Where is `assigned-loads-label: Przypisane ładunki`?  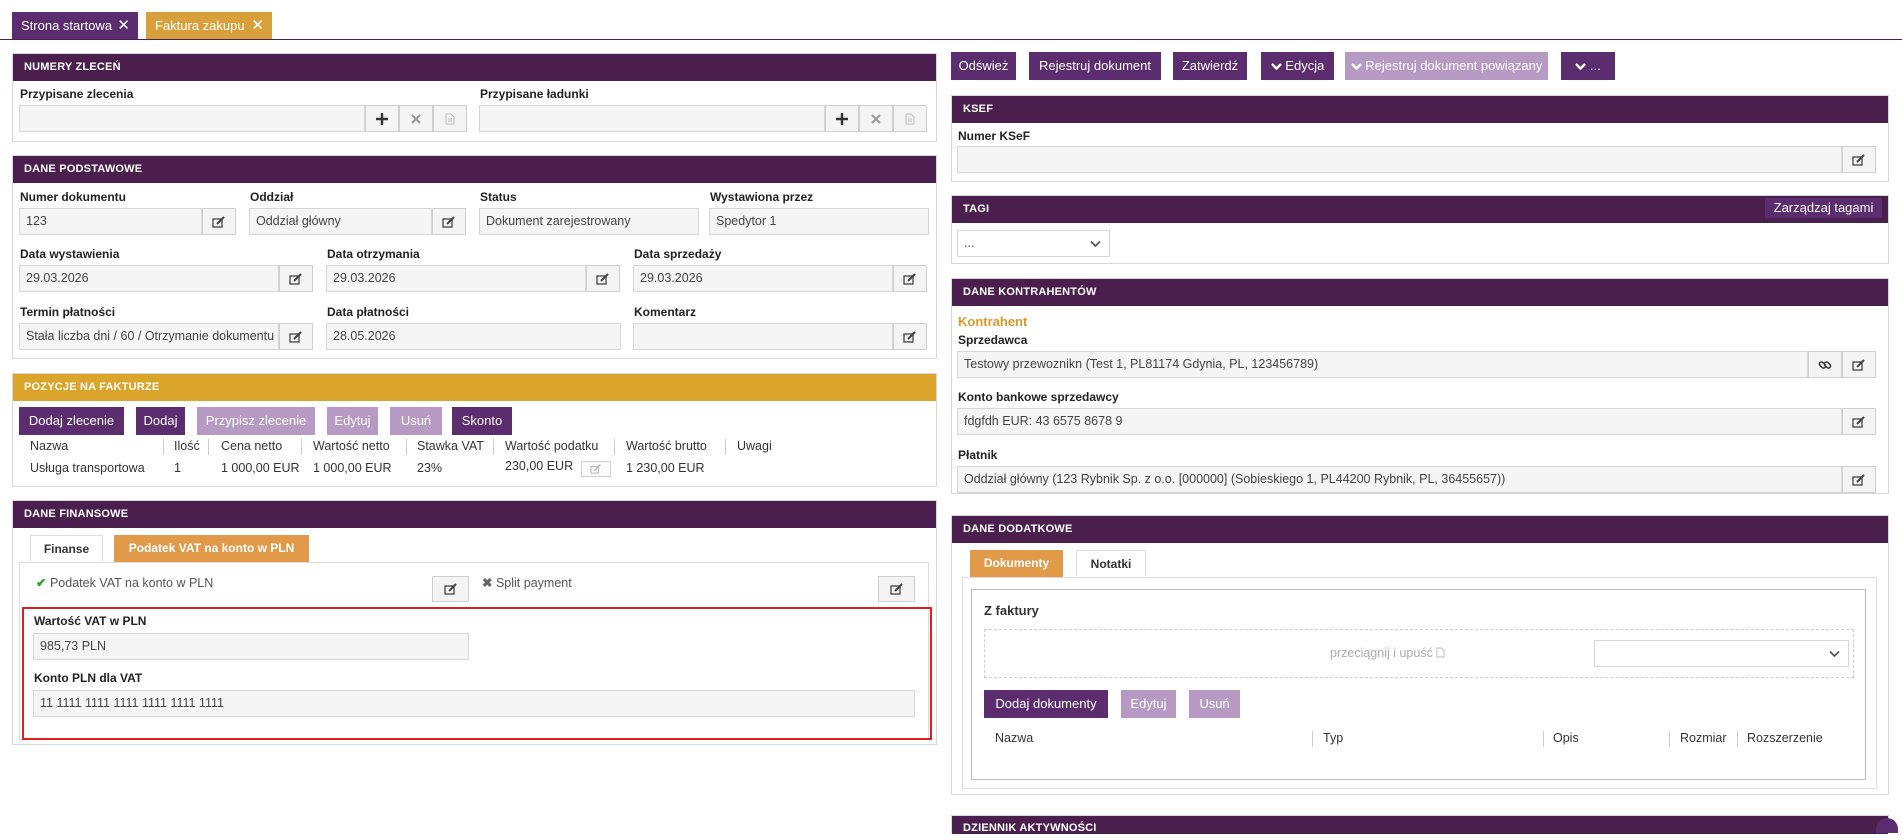 assigned-loads-label: Przypisane ładunki is located at coordinates (534, 94).